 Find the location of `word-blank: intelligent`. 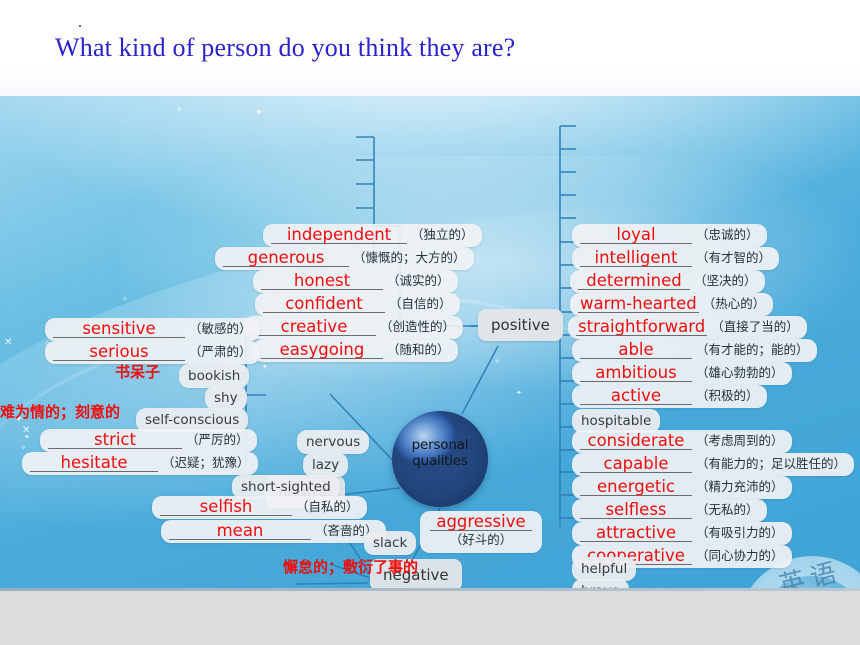

word-blank: intelligent is located at coordinates (636, 258).